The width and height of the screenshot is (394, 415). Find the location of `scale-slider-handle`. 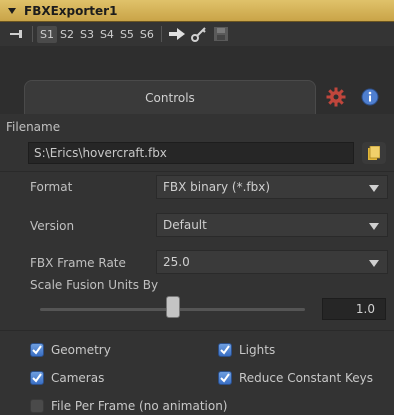

scale-slider-handle is located at coordinates (173, 307).